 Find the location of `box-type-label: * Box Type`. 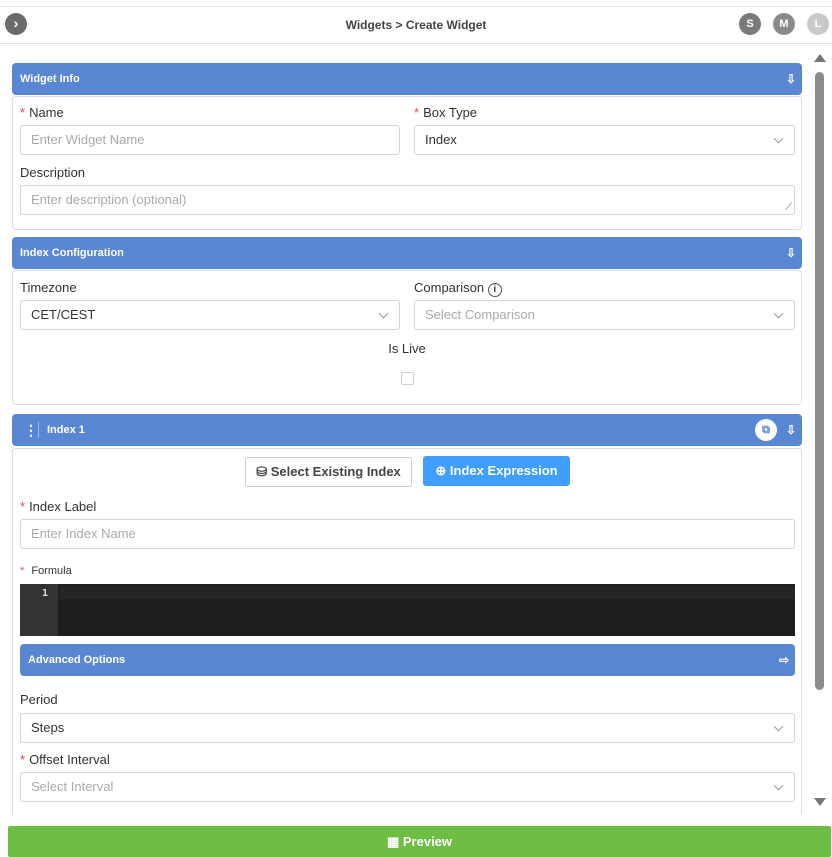

box-type-label: * Box Type is located at coordinates (446, 112).